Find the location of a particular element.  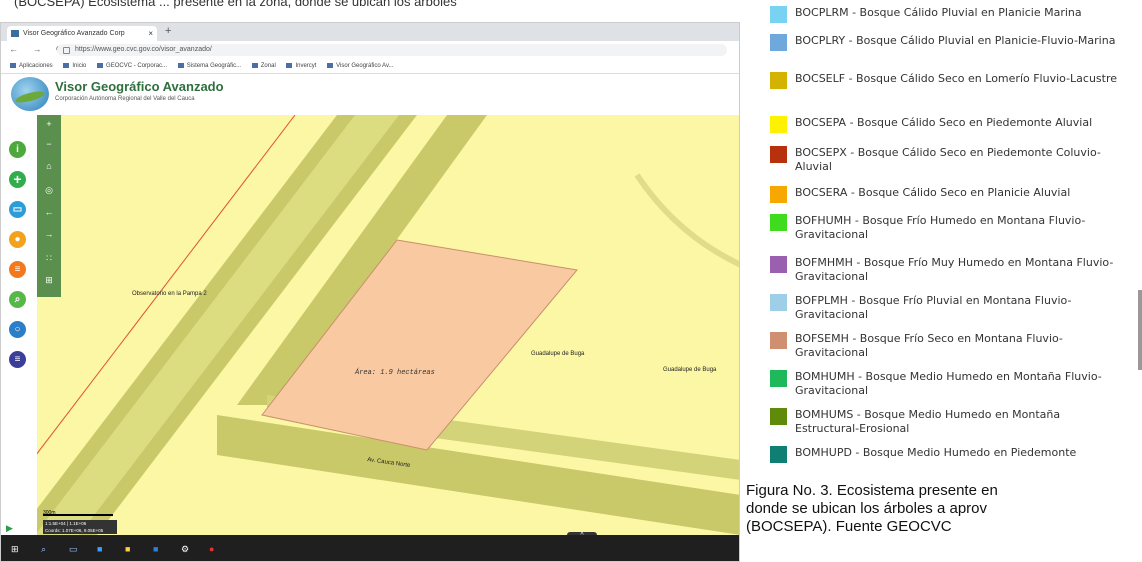

search-taskbar-icon: ⌕ is located at coordinates (43, 549).